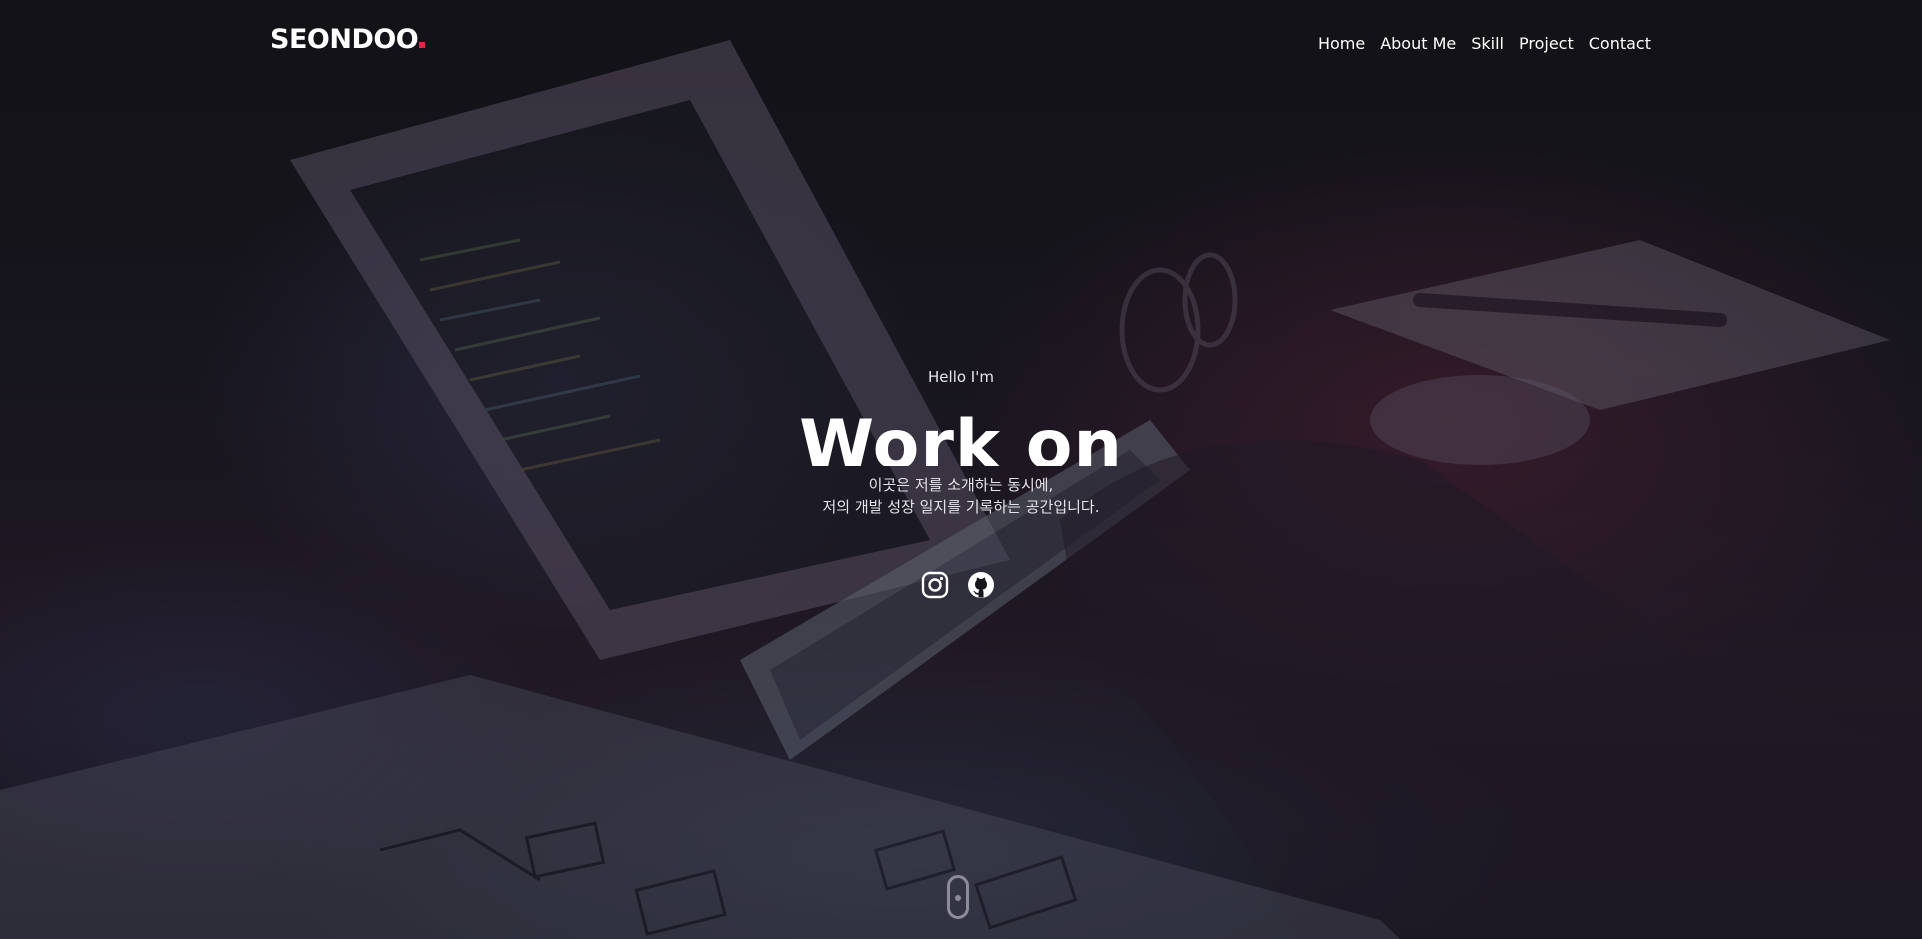 This screenshot has height=939, width=1922. What do you see at coordinates (961, 436) in the screenshot?
I see `hero-headline: Work on` at bounding box center [961, 436].